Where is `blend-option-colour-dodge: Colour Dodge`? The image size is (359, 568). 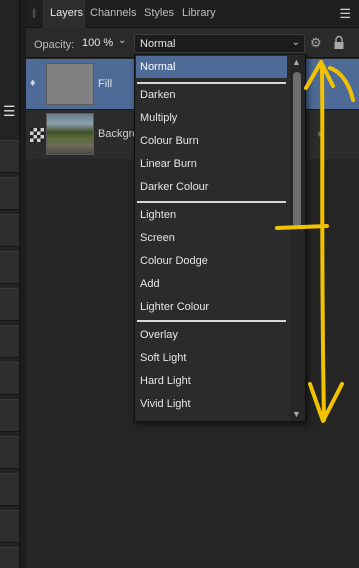
blend-option-colour-dodge: Colour Dodge is located at coordinates (211, 261).